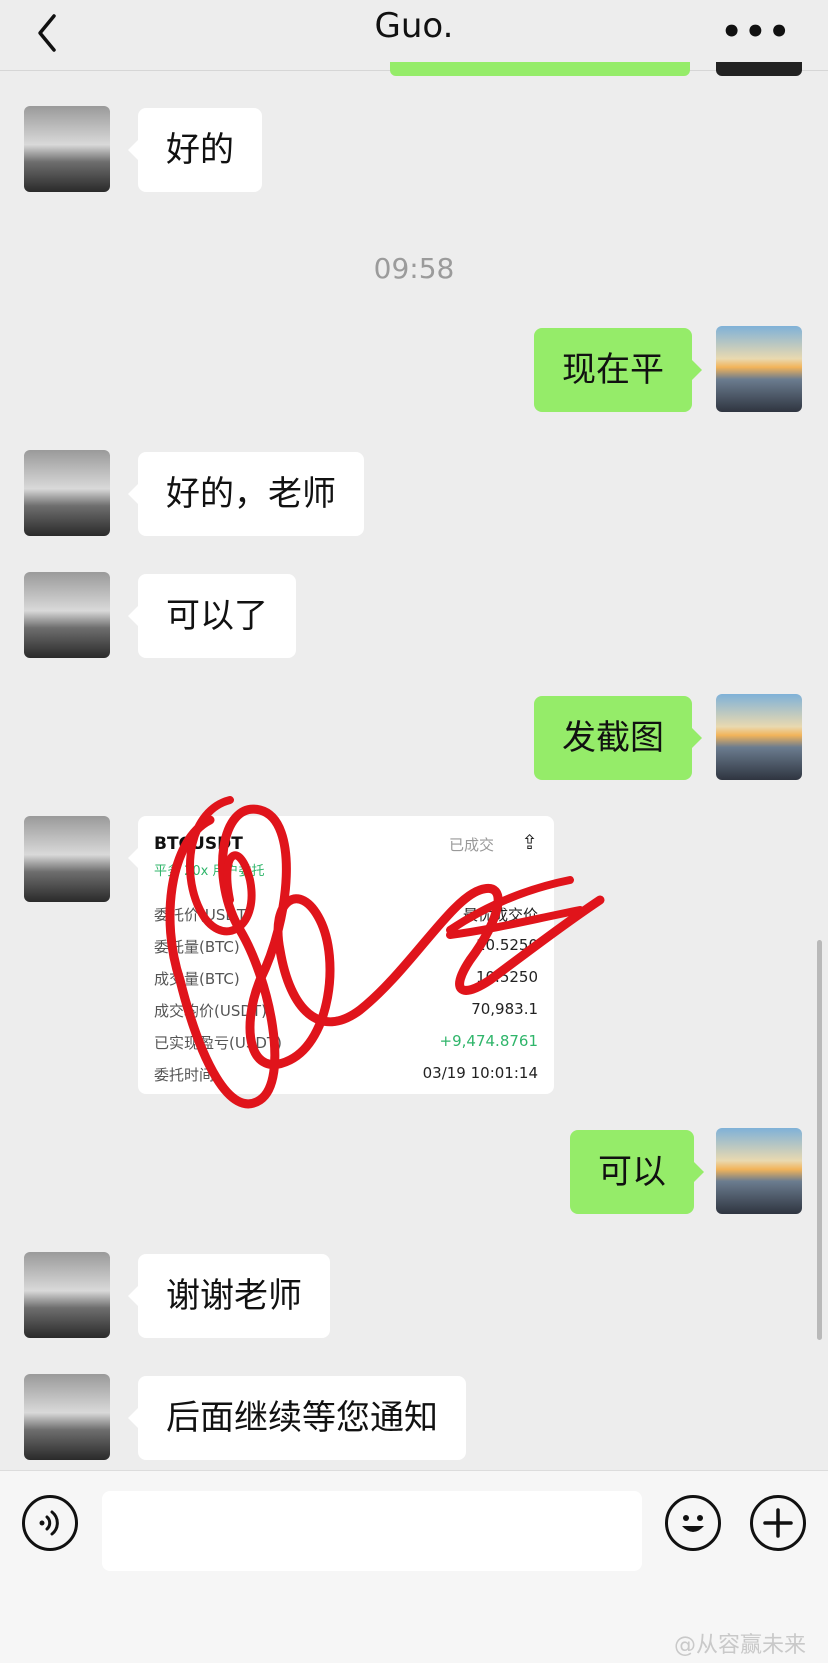 This screenshot has height=1663, width=828. What do you see at coordinates (759, 69) in the screenshot?
I see `previous-avatar-edge` at bounding box center [759, 69].